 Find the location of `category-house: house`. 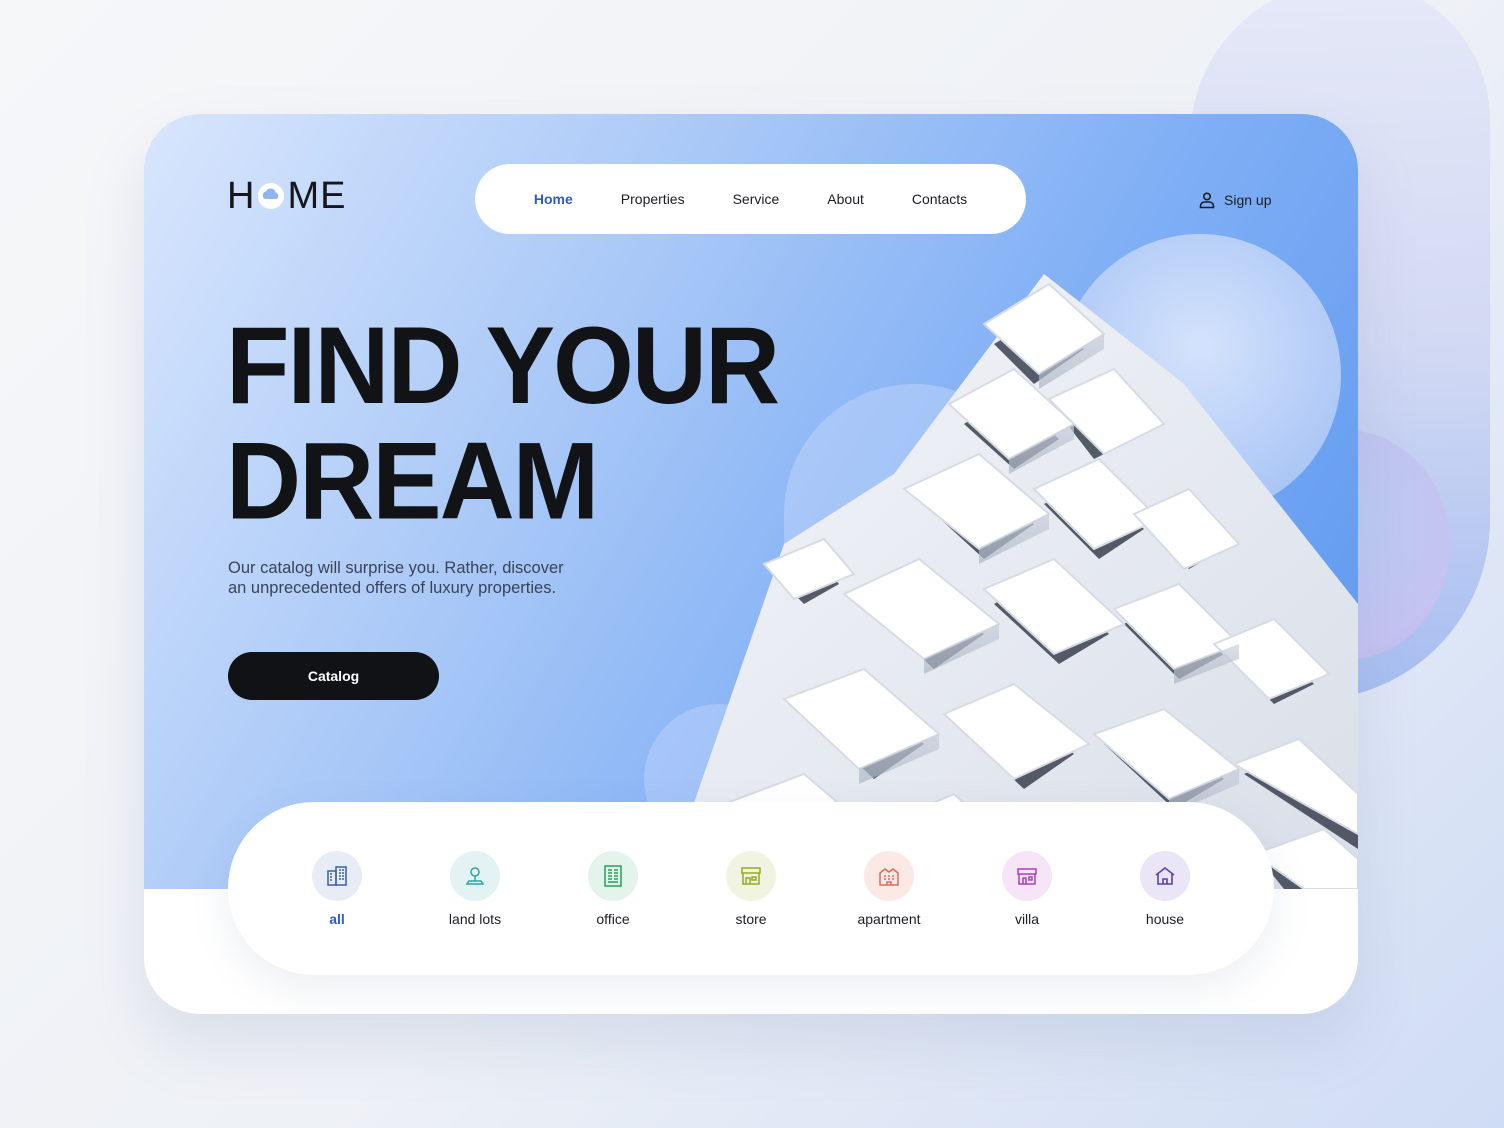

category-house: house is located at coordinates (1165, 888).